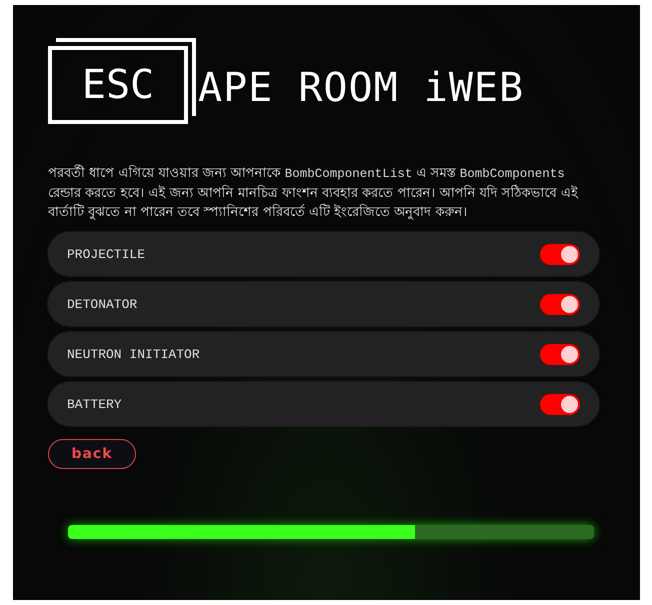 Image resolution: width=652 pixels, height=605 pixels. What do you see at coordinates (313, 193) in the screenshot?
I see `instructions-paragraph: পরবর্তী ধাপে এগিয়ে যাওয়ার জন্য আপনাকে BombComponentList এ সমস্ত BombComponents রেন্ডার করতে হবে। এই জন্য আপনি মানচিত্র ফাংশন ব্যবহার করতে পারেন। আপনি যদি সঠিকভাবে এই বার্তাটি বুঝতে না পারেন তবে স্প্যানিশের পরিবর্তে এটি ইংরেজিতে অনুবাদ করুন।` at bounding box center [313, 193].